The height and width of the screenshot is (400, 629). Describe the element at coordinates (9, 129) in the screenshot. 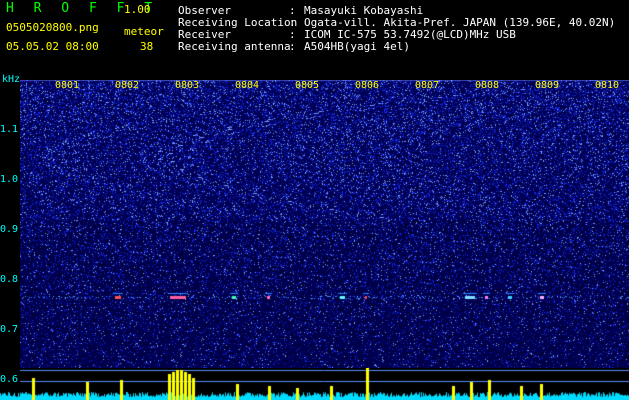

I see `y-tick-label: 1.1` at that location.